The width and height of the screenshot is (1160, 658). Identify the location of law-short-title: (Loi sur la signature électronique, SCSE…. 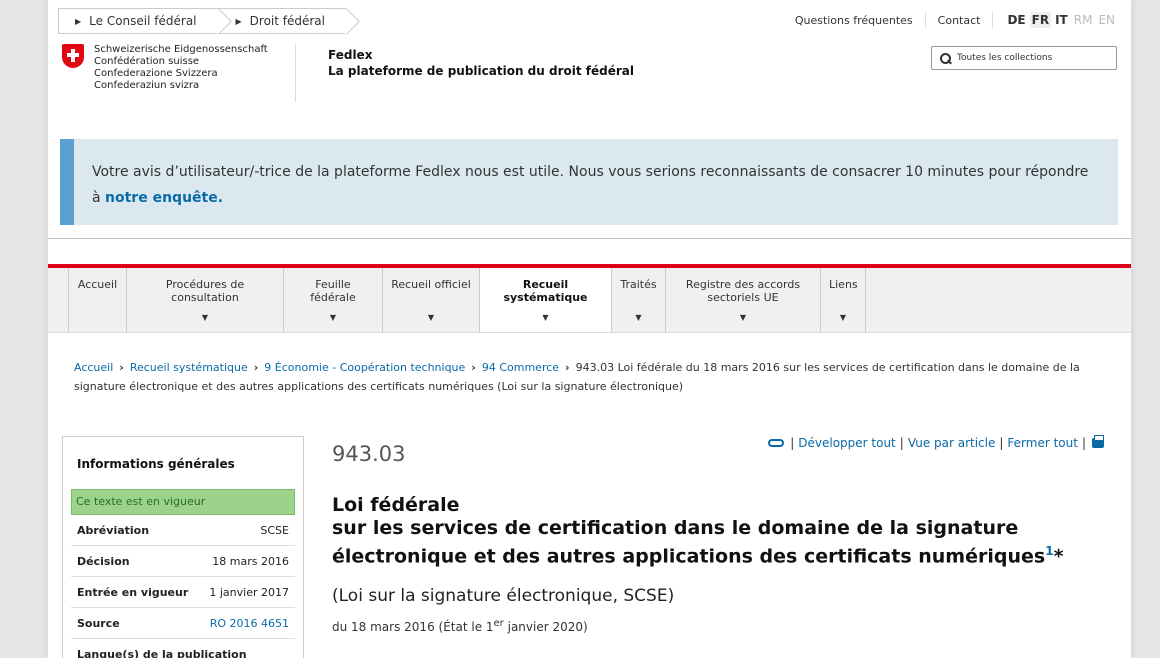
(503, 596).